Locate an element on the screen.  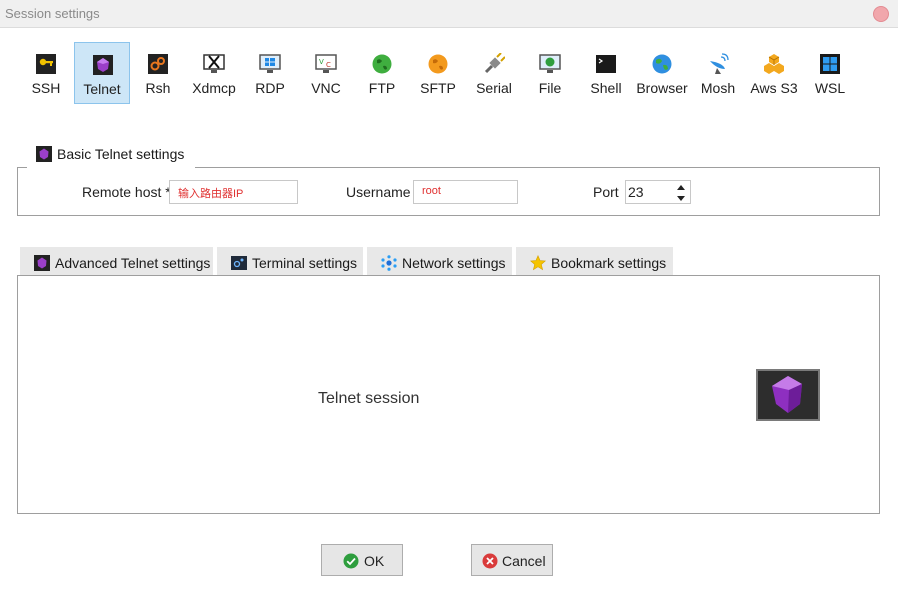
protocol-file: File is located at coordinates (550, 73).